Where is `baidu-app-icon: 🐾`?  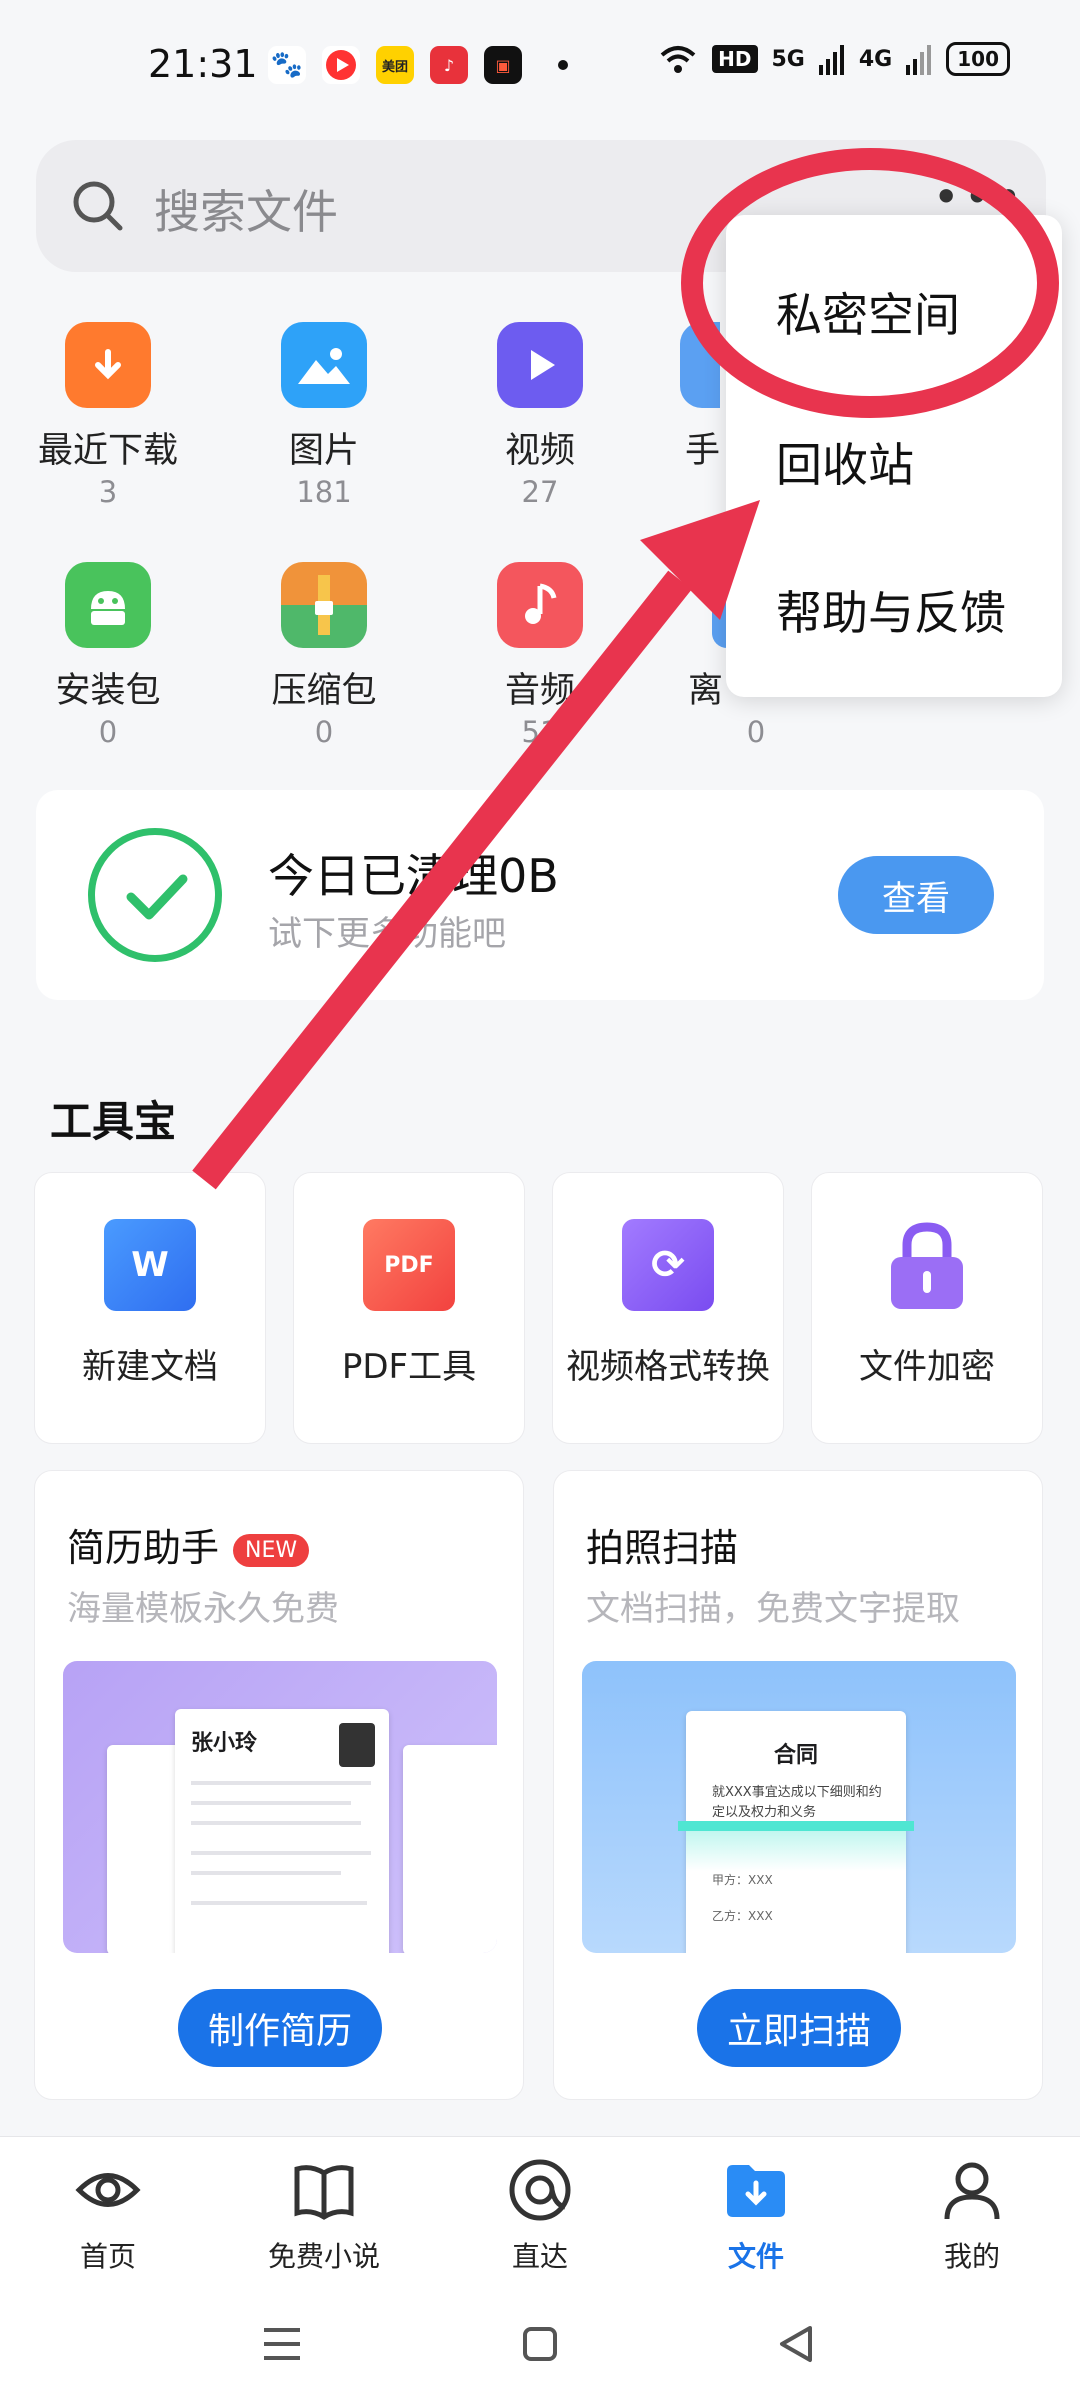
baidu-app-icon: 🐾 is located at coordinates (287, 65).